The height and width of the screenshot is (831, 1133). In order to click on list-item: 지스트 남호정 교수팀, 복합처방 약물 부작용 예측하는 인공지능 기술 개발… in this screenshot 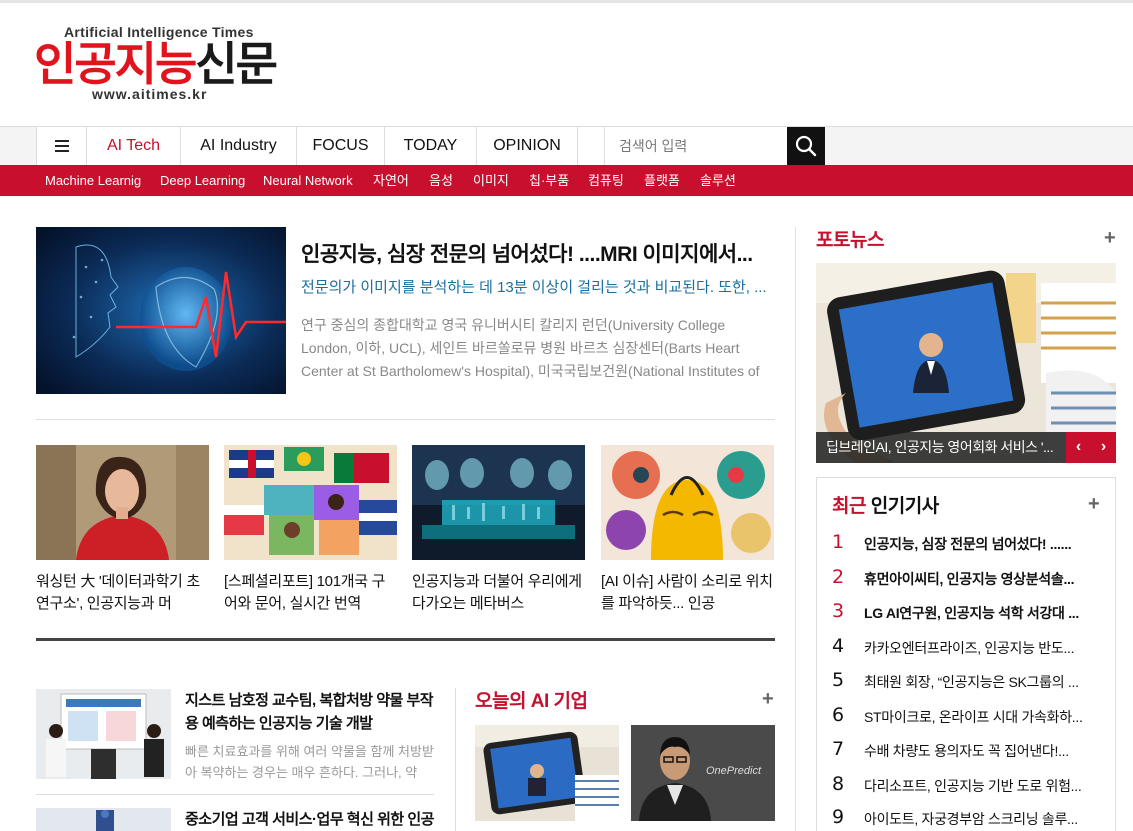, I will do `click(235, 739)`.